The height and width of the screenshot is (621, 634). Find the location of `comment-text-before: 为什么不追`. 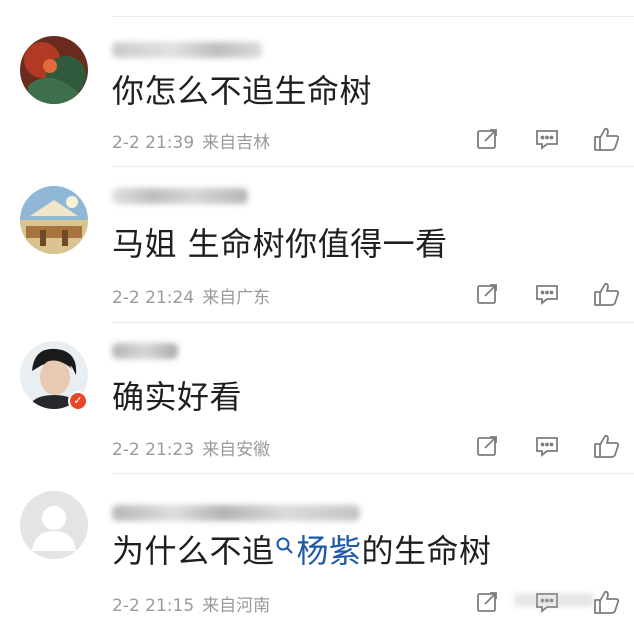

comment-text-before: 为什么不追 is located at coordinates (193, 551).